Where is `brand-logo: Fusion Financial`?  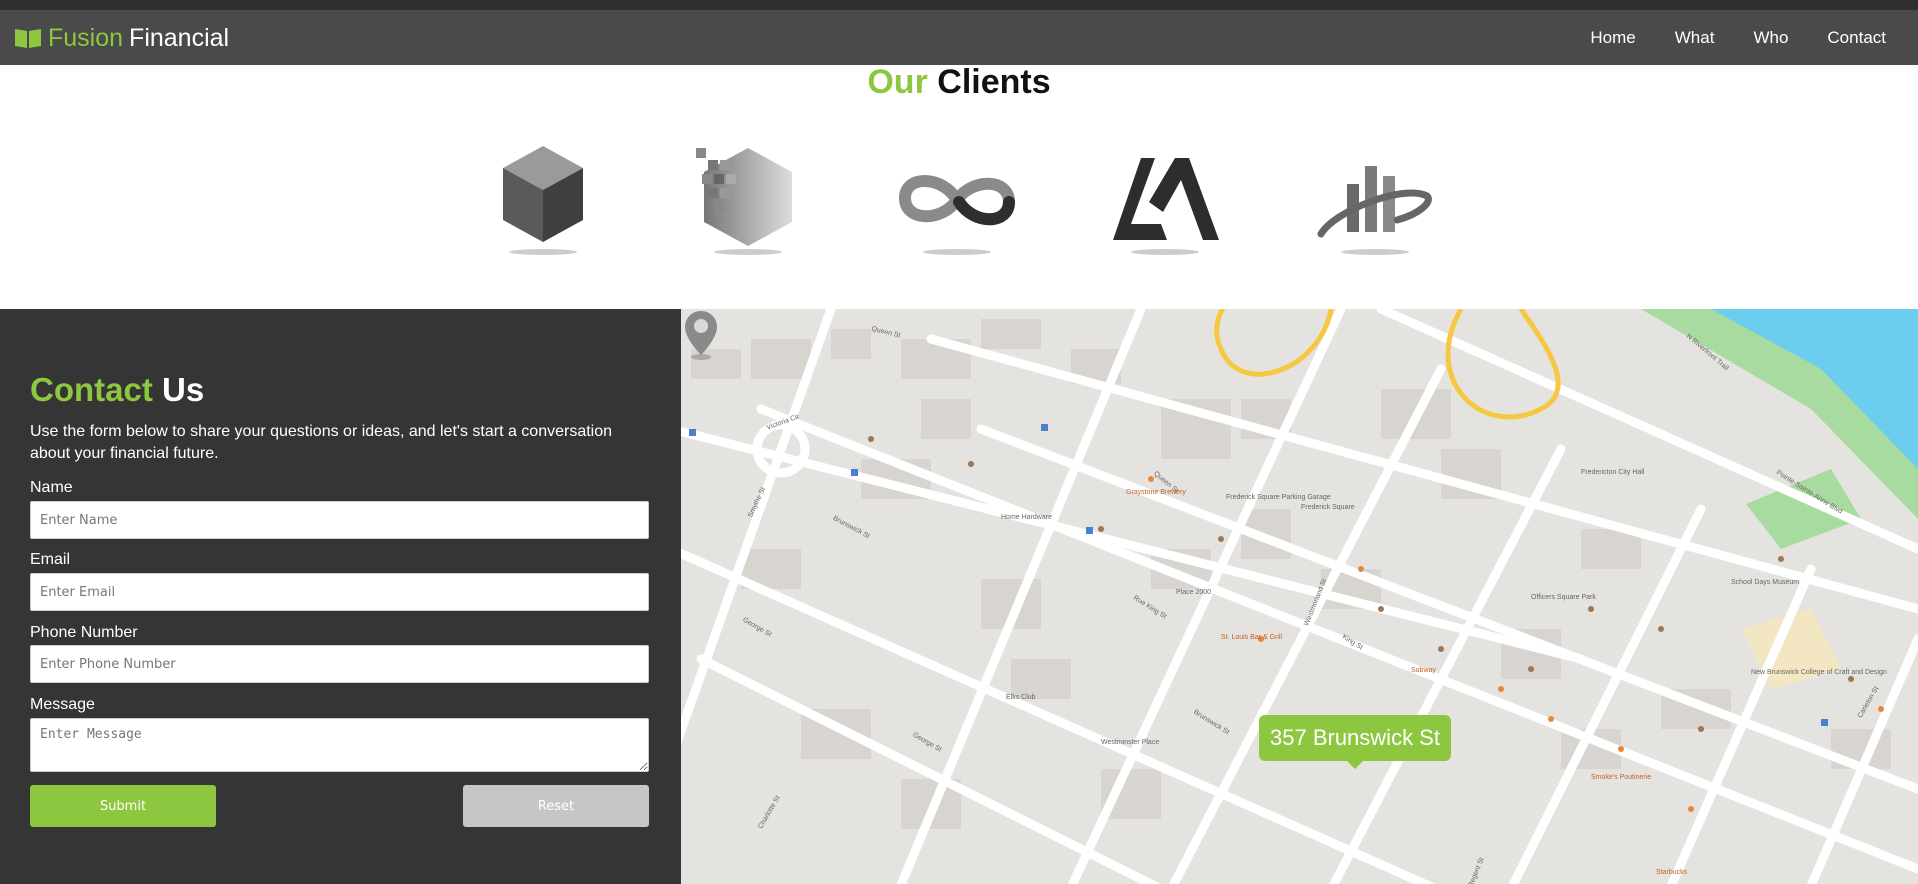 brand-logo: Fusion Financial is located at coordinates (121, 38).